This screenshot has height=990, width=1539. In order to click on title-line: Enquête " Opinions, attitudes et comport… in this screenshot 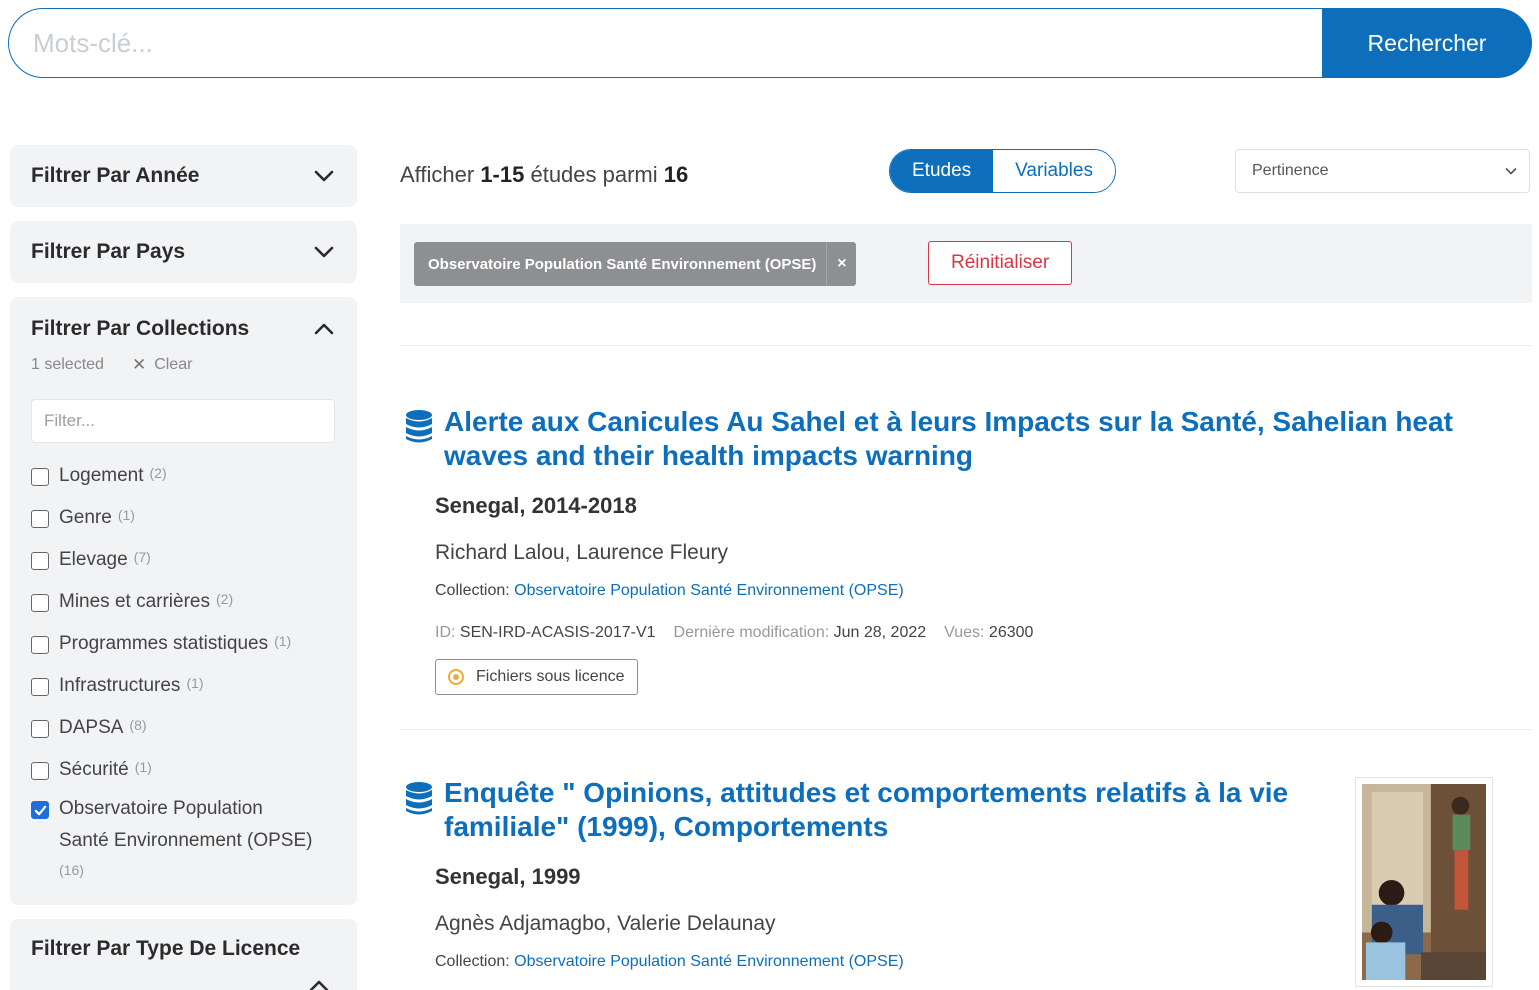, I will do `click(866, 792)`.